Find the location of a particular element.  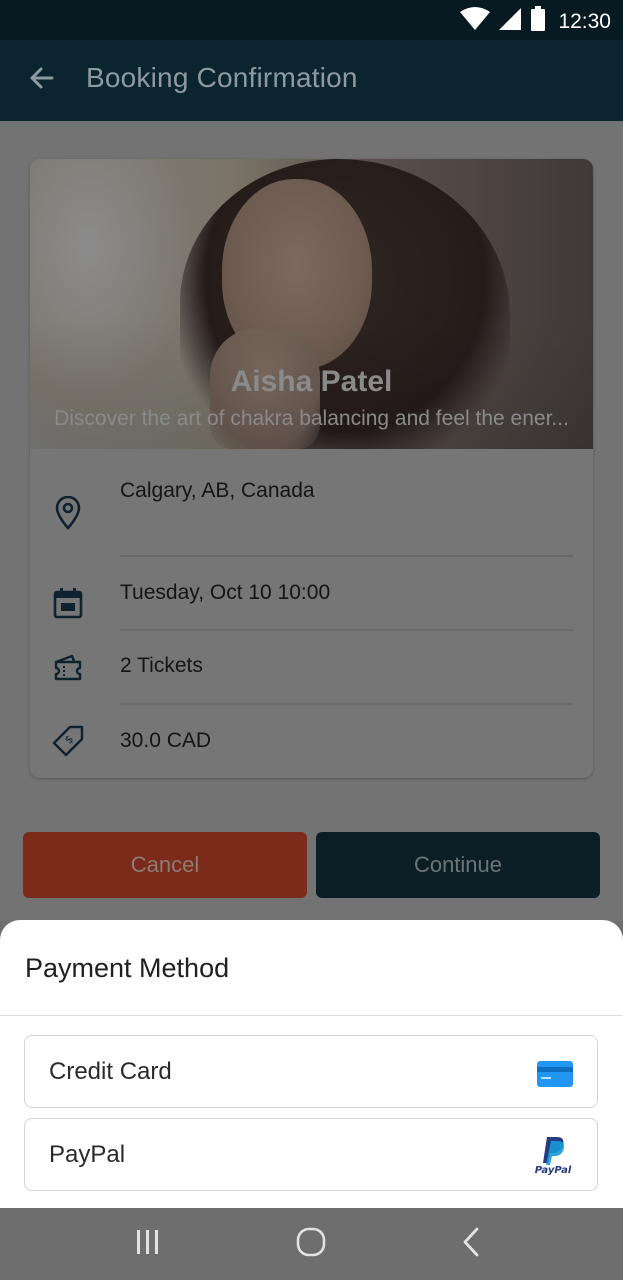

payment-option-label: PayPal is located at coordinates (87, 1154).